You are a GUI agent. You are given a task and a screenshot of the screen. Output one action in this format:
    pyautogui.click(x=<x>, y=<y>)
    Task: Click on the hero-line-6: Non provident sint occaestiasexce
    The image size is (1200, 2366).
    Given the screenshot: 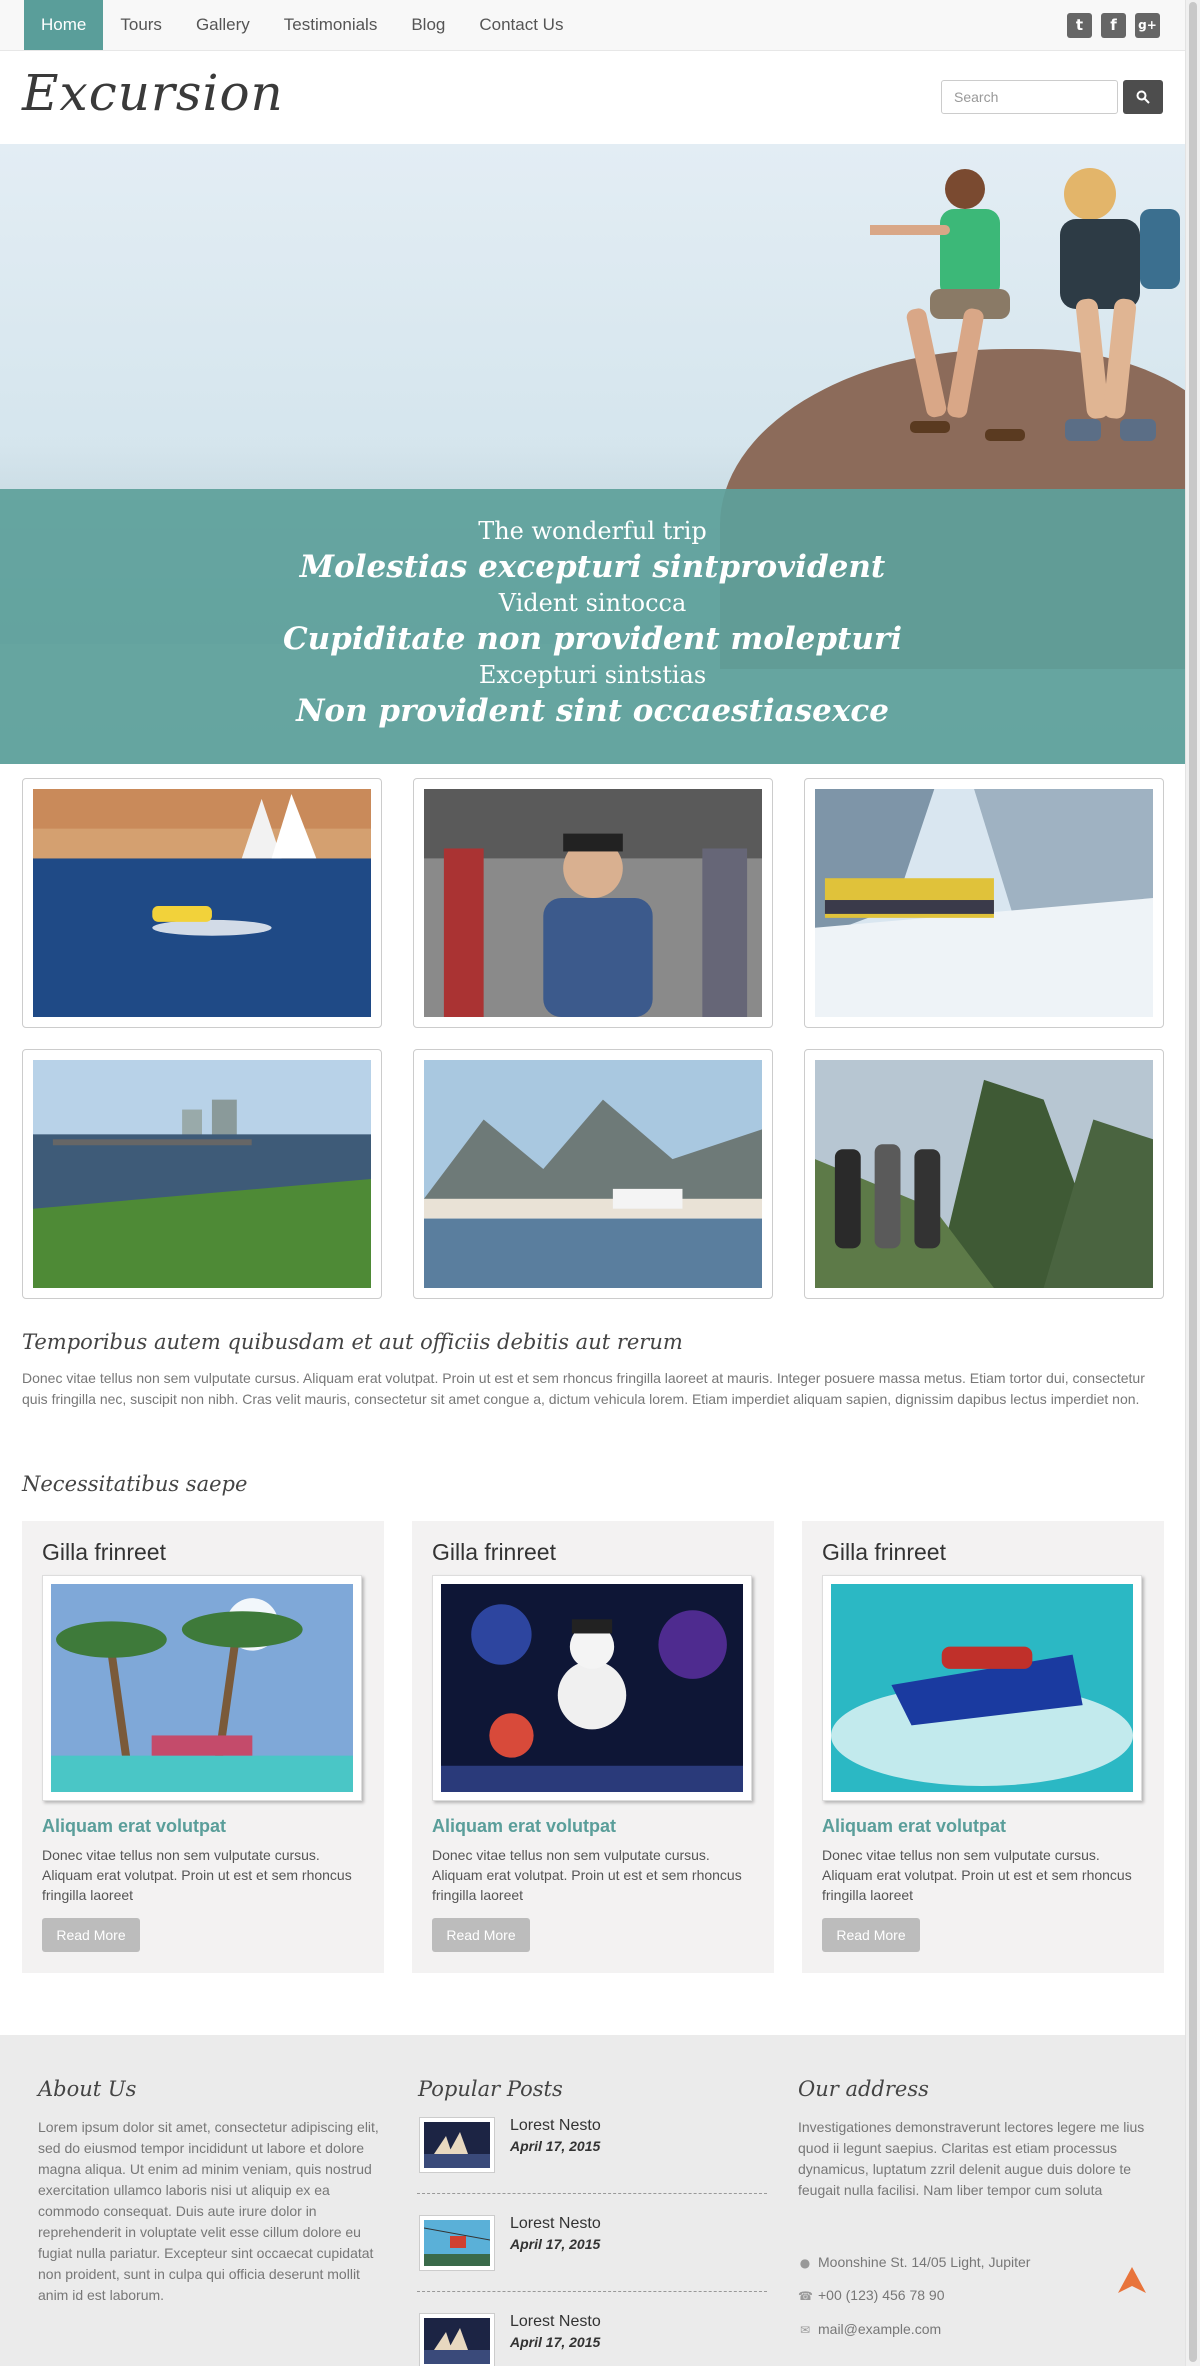 What is the action you would take?
    pyautogui.click(x=592, y=711)
    